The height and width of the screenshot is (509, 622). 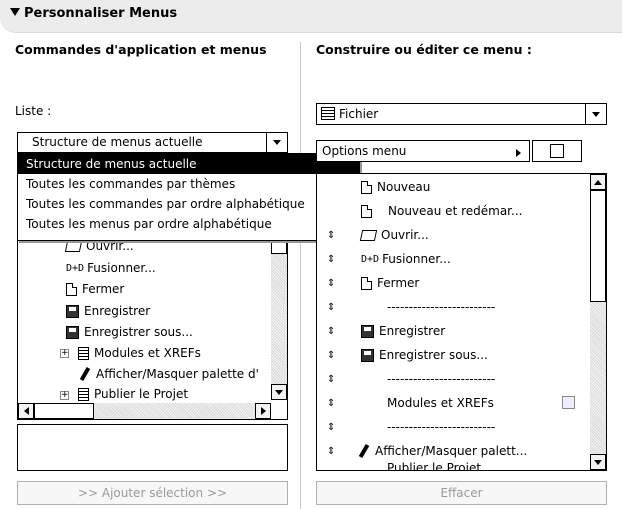 I want to click on options-menu-button: Options menu, so click(x=423, y=151).